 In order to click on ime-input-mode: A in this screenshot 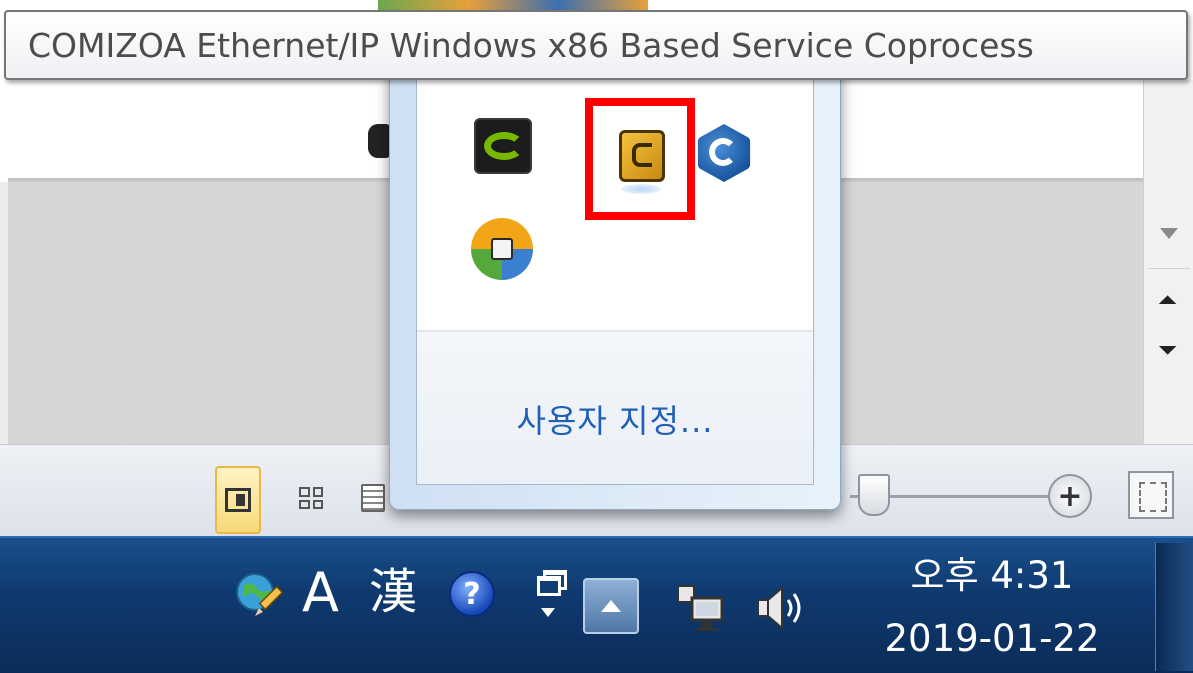, I will do `click(320, 593)`.